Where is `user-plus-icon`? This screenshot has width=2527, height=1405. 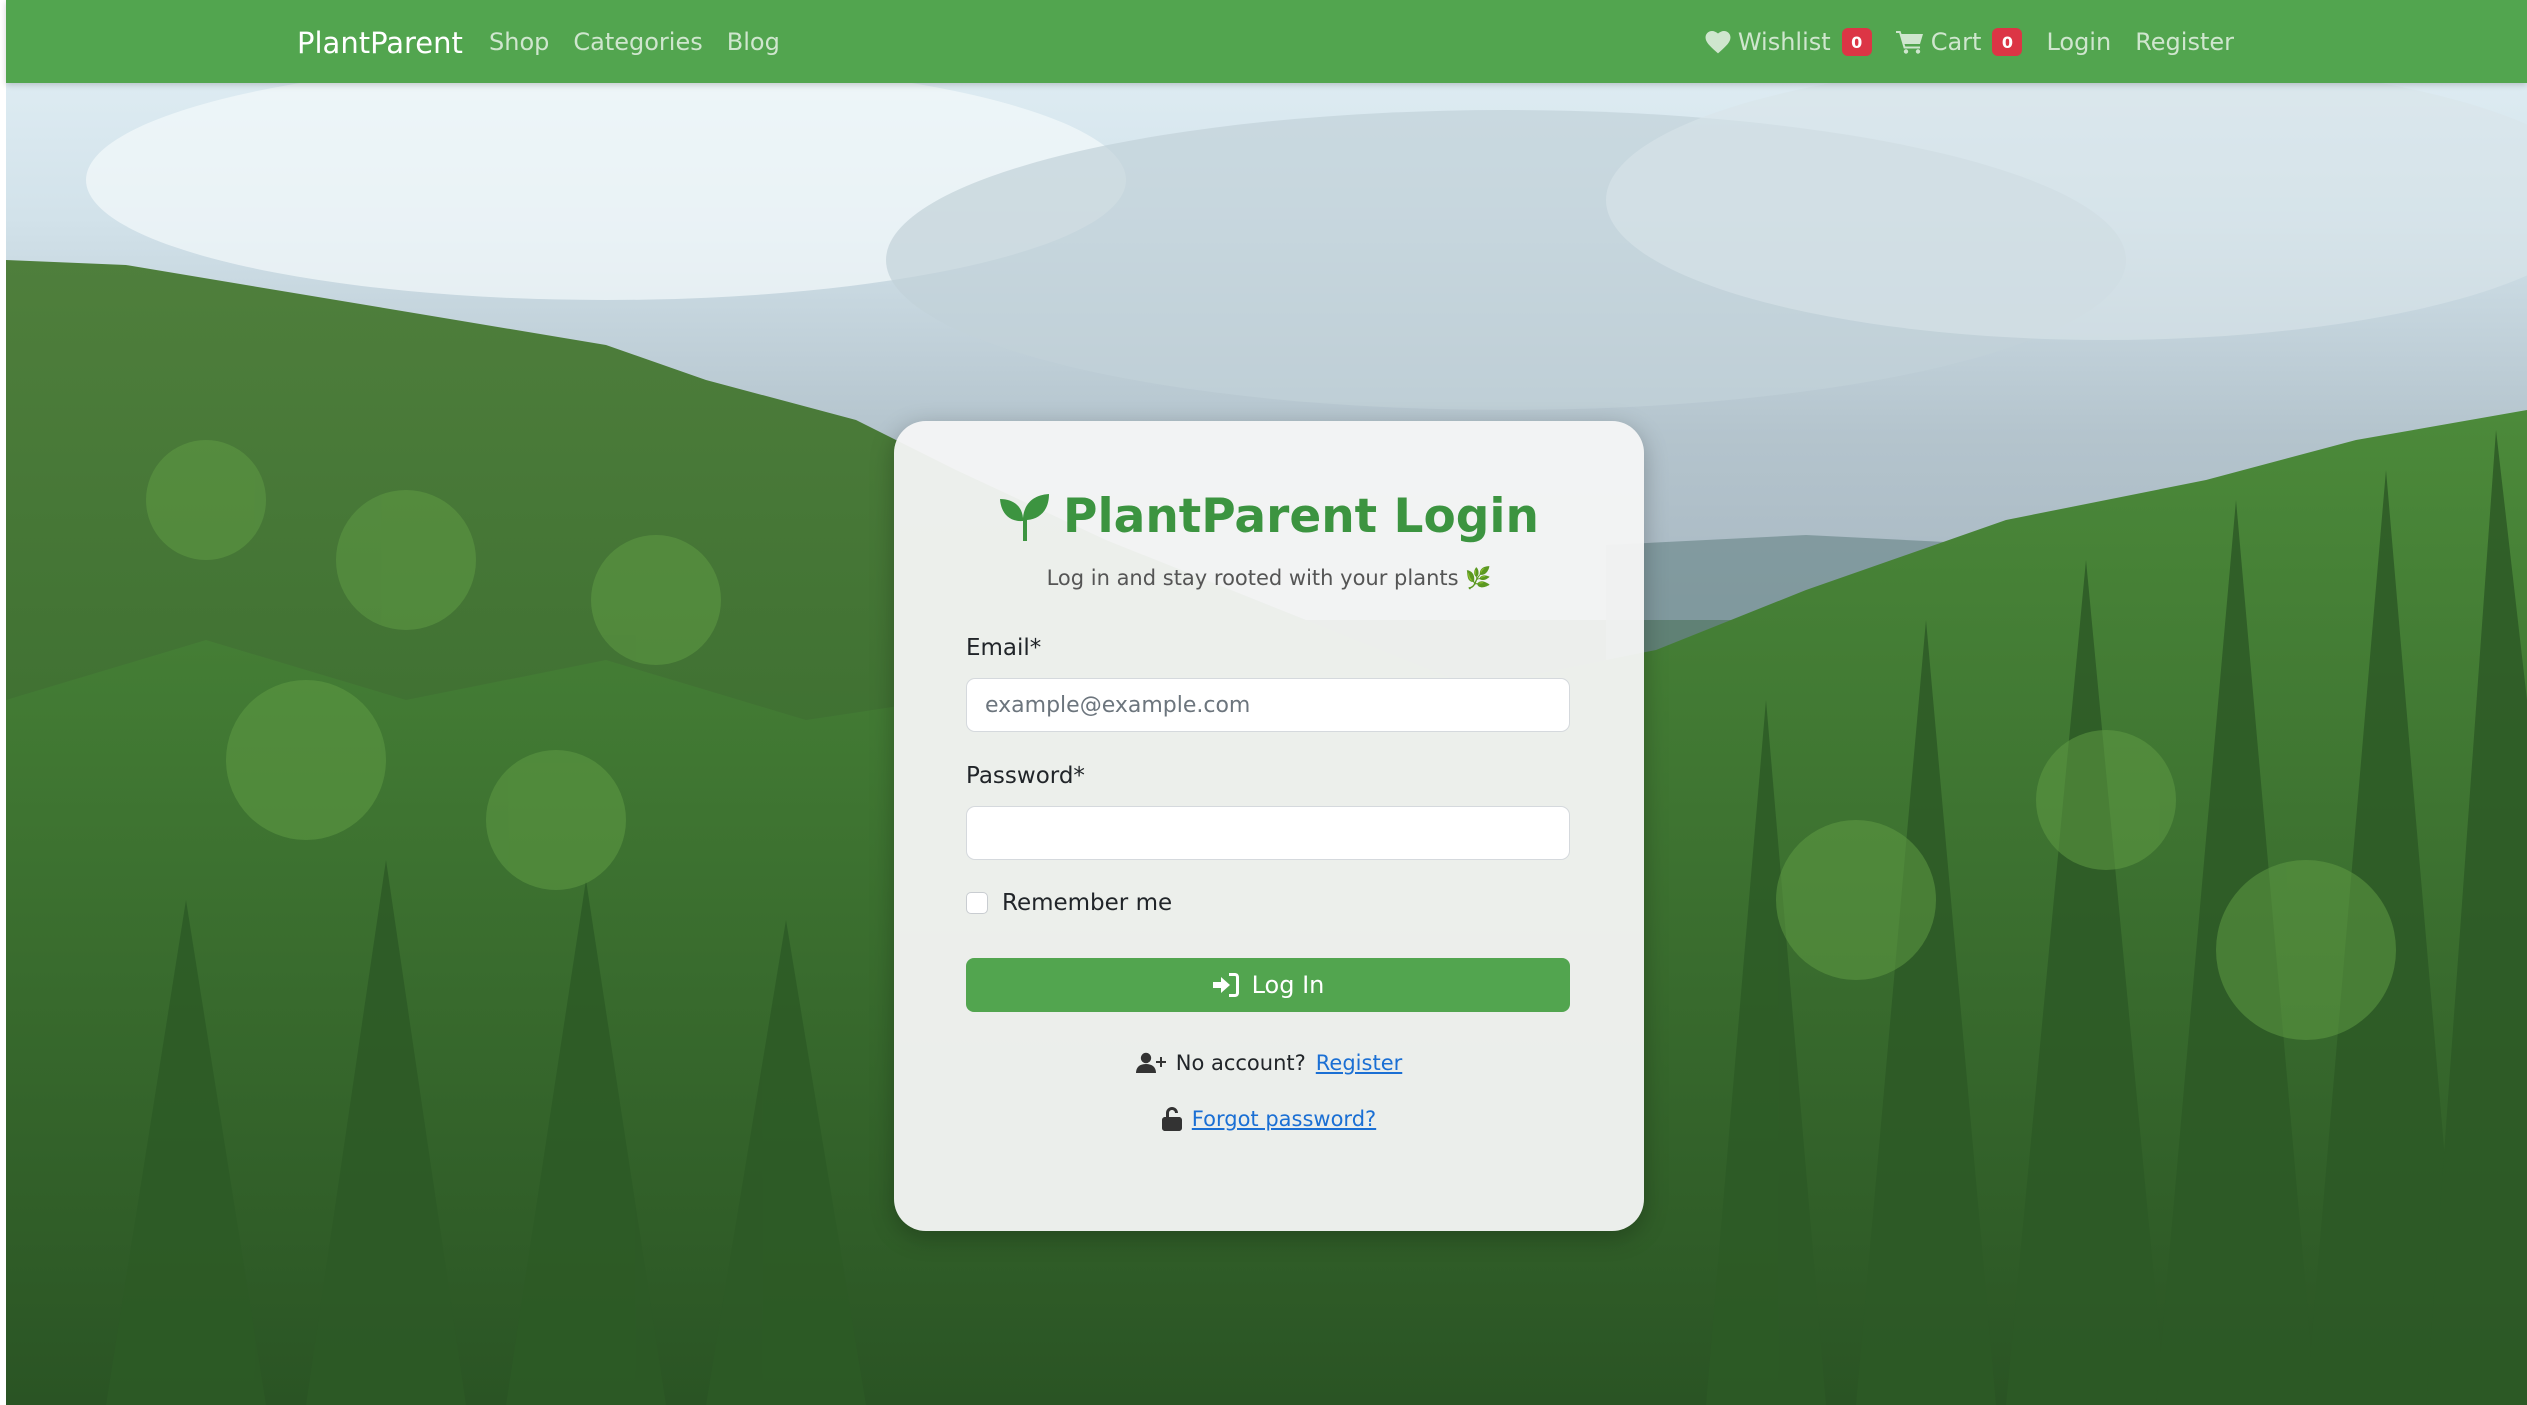
user-plus-icon is located at coordinates (1150, 1062).